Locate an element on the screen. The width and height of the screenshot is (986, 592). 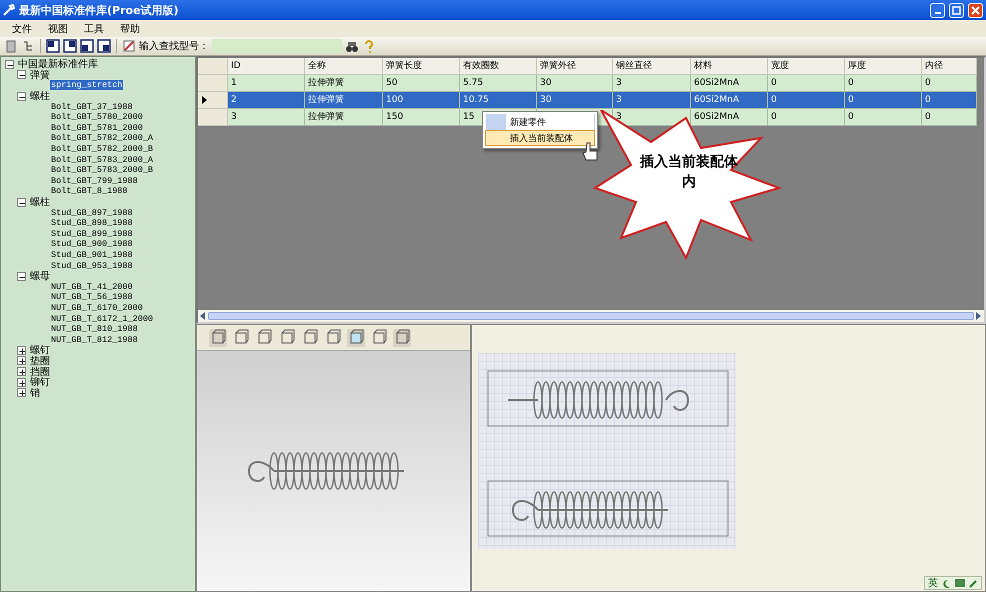
table-cell: 100 is located at coordinates (421, 100).